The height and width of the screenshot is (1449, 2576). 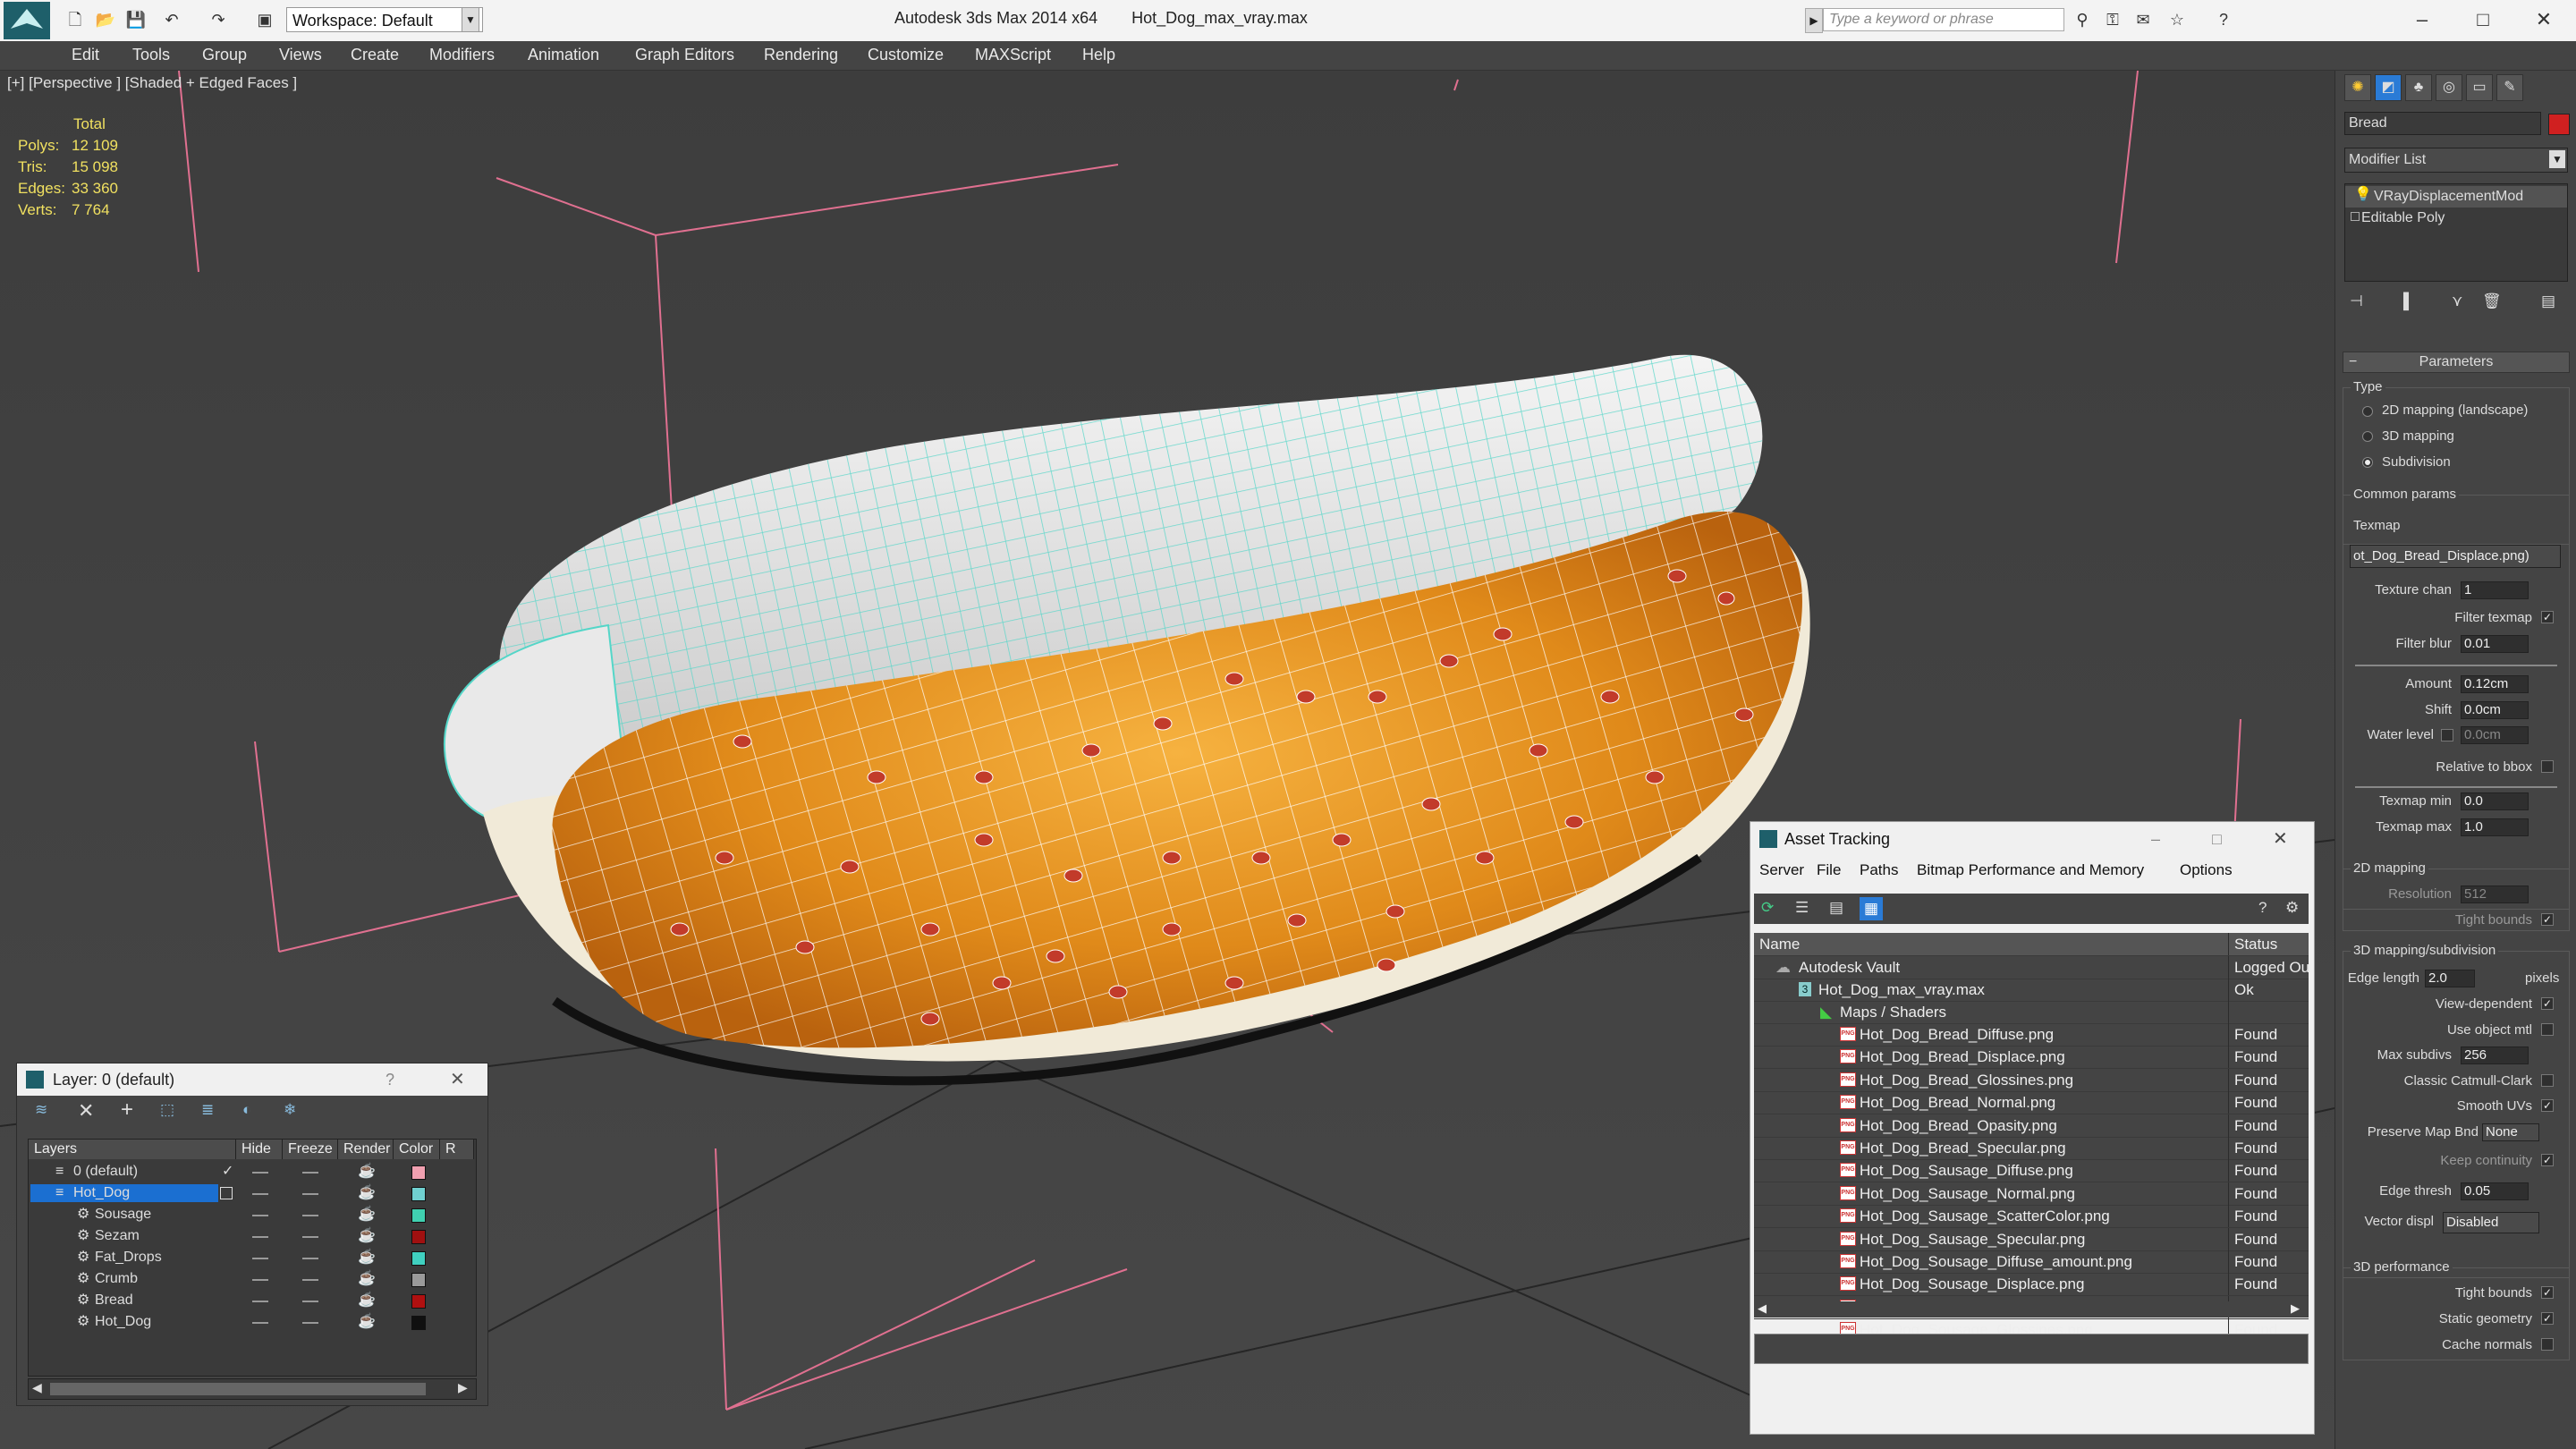 What do you see at coordinates (2509, 87) in the screenshot?
I see `utilities-tab-icon: ✎` at bounding box center [2509, 87].